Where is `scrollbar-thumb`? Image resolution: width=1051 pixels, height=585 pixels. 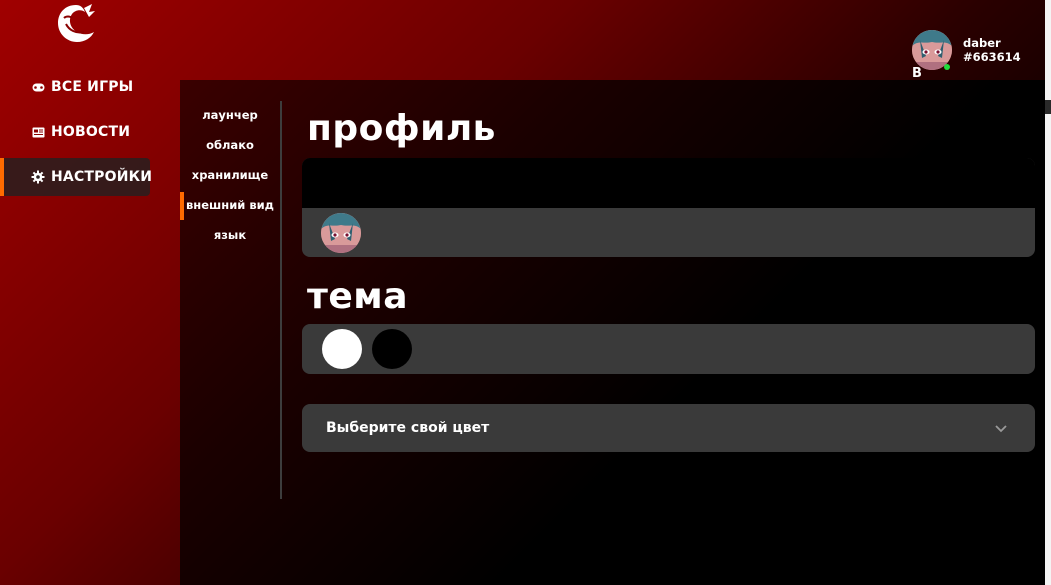
scrollbar-thumb is located at coordinates (1048, 107).